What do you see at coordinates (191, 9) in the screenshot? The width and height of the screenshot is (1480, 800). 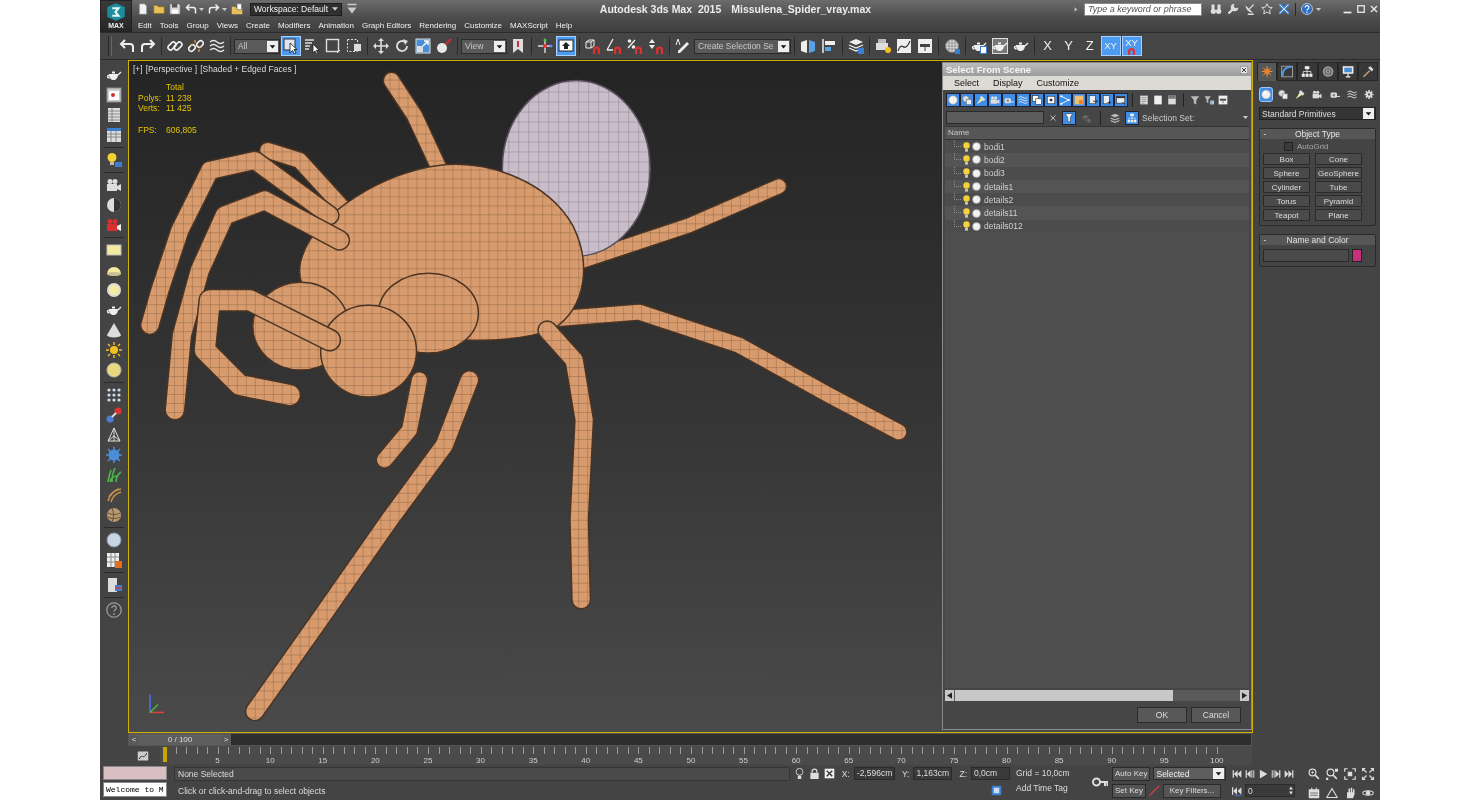 I see `back-arrow-icon` at bounding box center [191, 9].